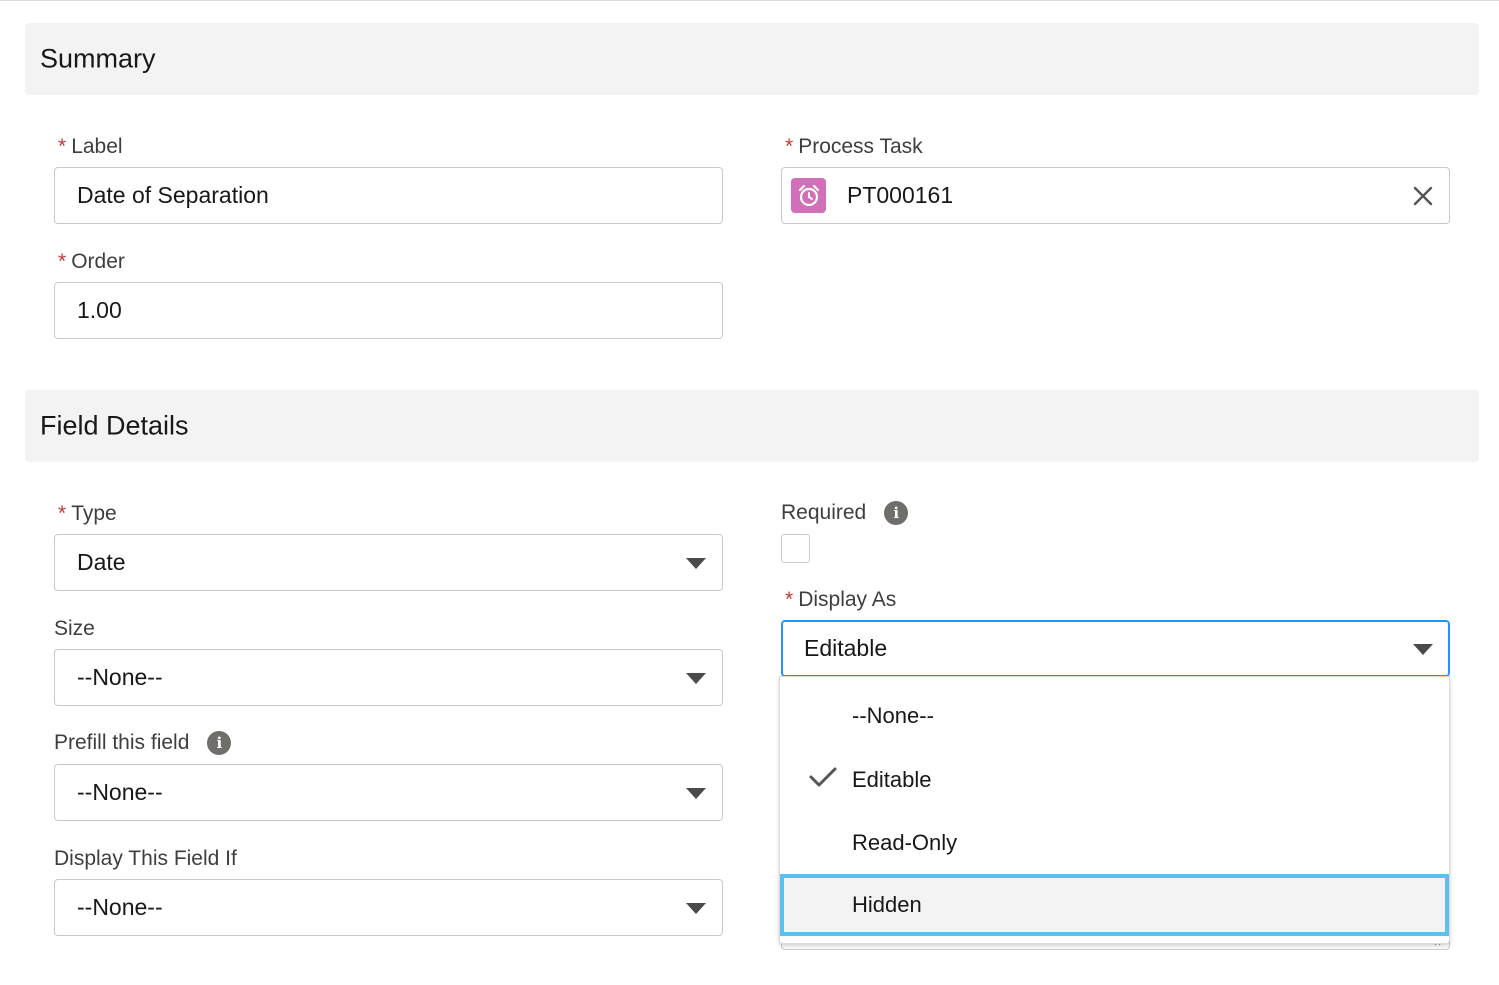 Image resolution: width=1499 pixels, height=985 pixels. Describe the element at coordinates (388, 907) in the screenshot. I see `display-if-select: --None--` at that location.